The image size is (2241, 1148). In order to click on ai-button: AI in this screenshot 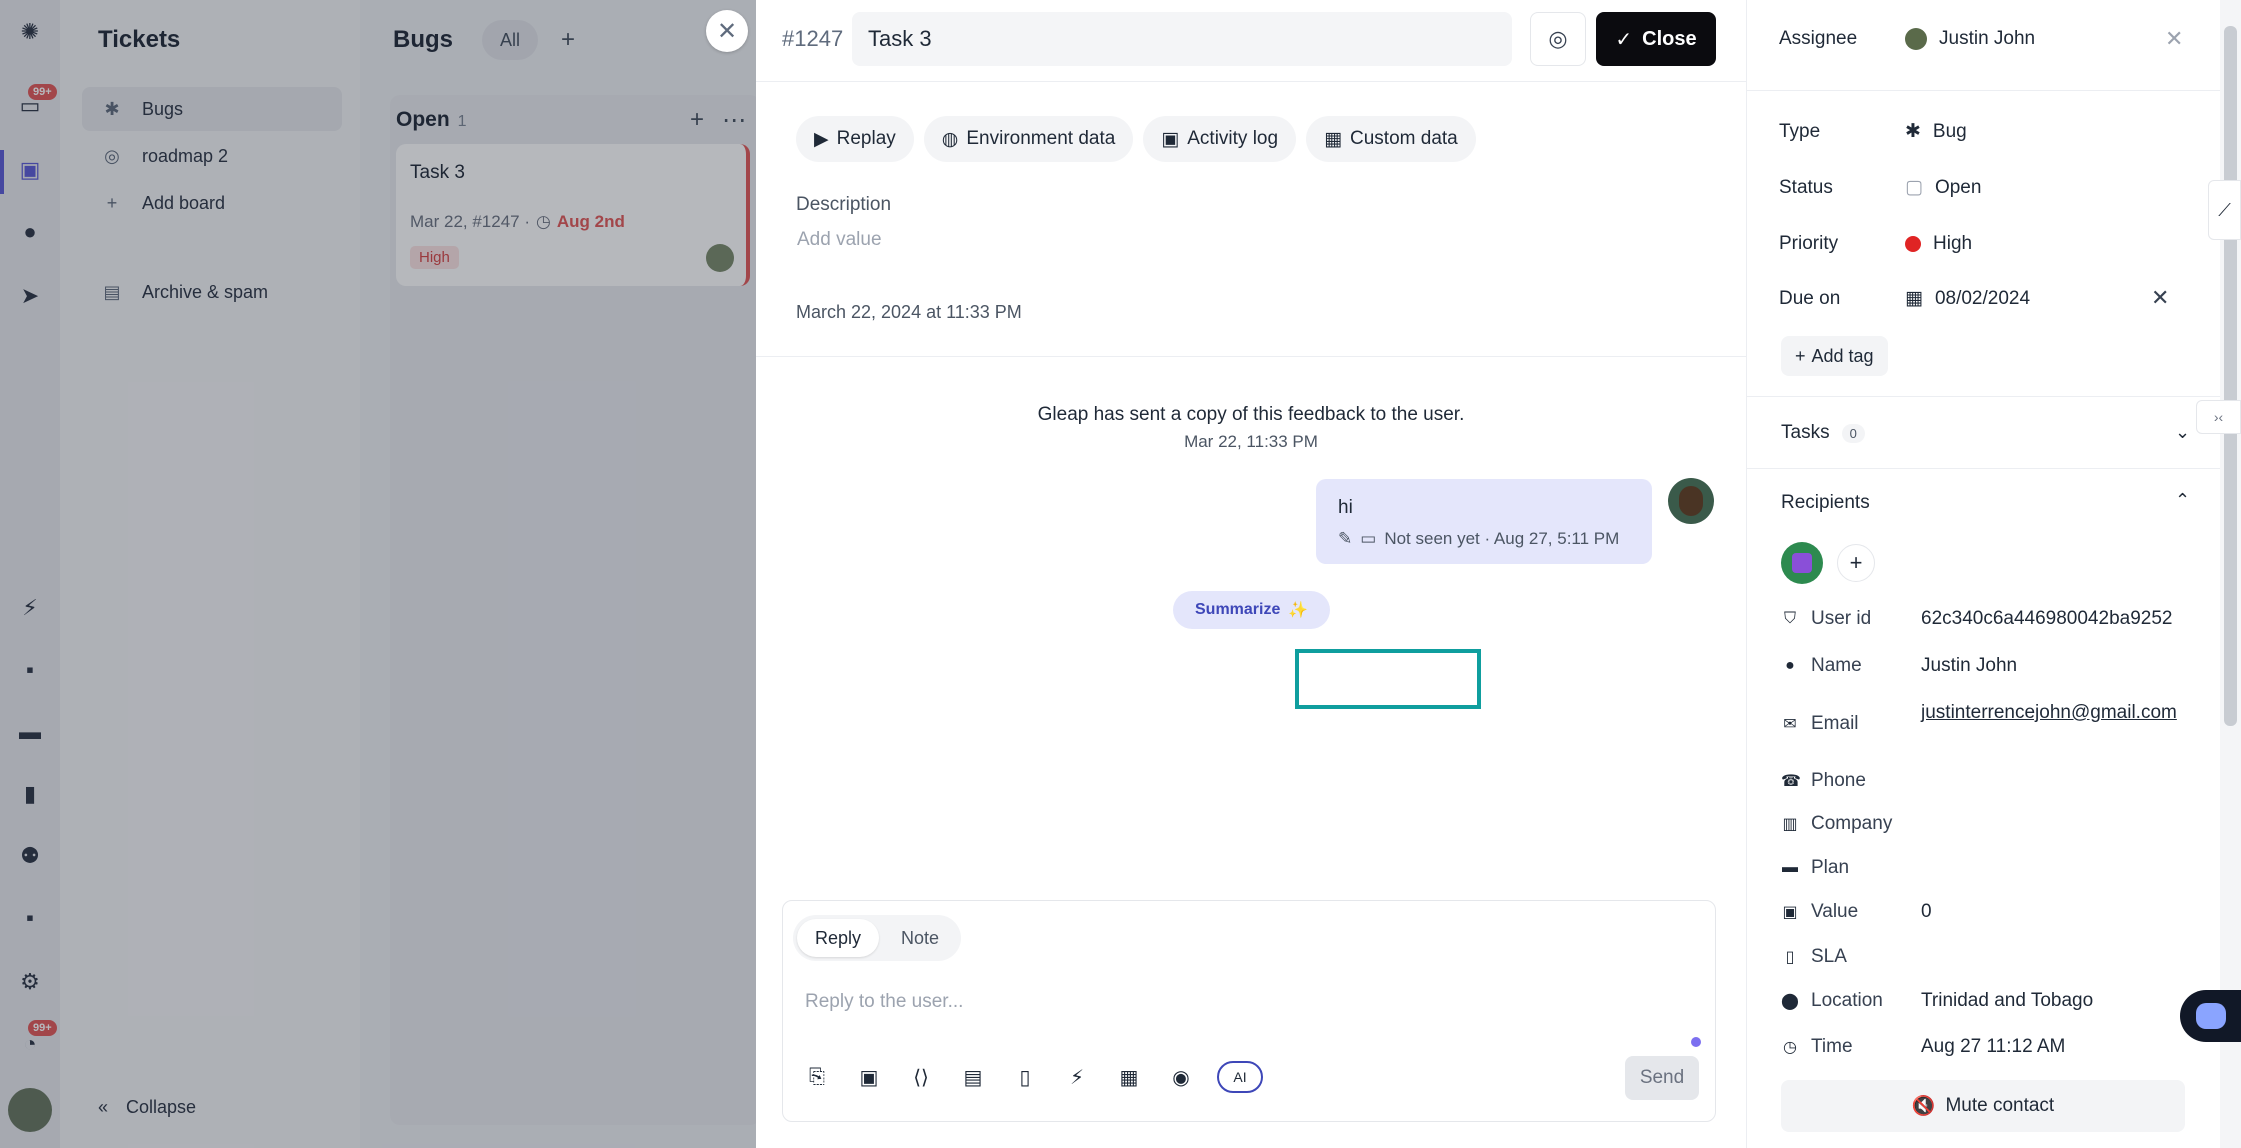, I will do `click(1240, 1077)`.